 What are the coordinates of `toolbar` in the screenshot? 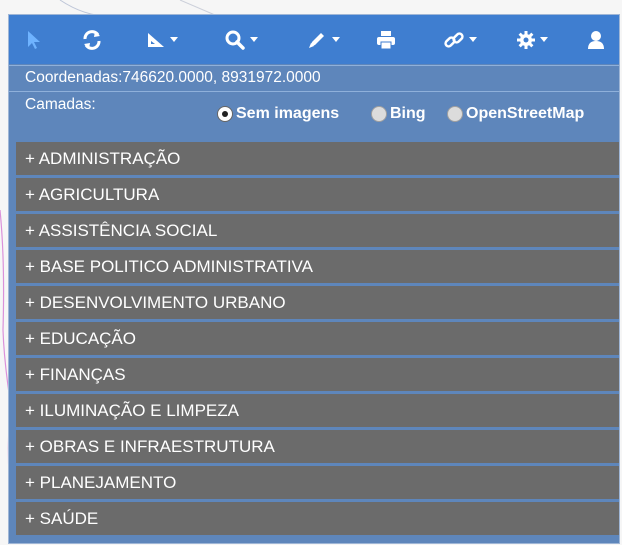 It's located at (314, 39).